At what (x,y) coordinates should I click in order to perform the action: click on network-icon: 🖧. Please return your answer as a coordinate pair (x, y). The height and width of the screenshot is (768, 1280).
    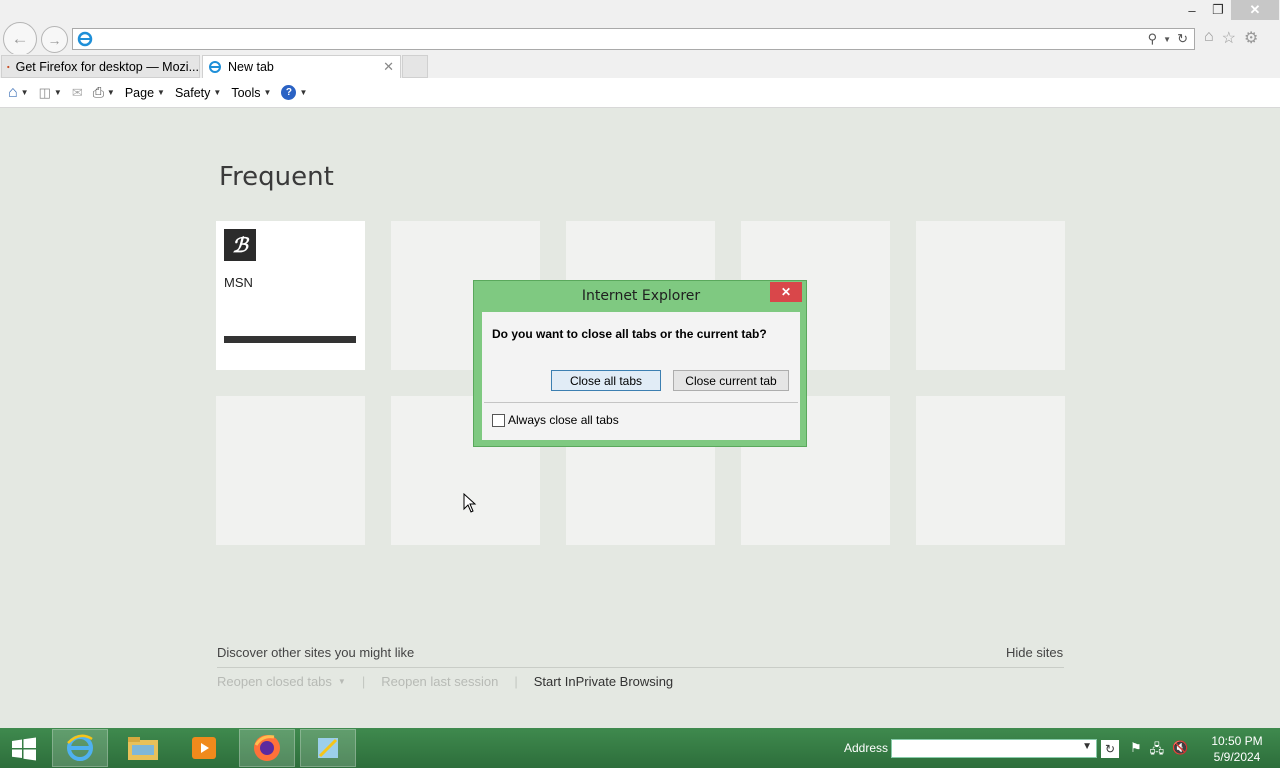
    Looking at the image, I should click on (1157, 751).